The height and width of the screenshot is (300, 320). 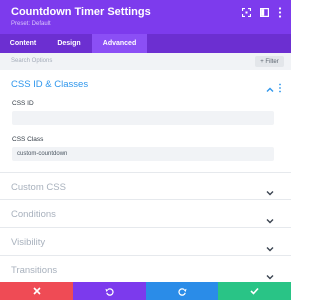 I want to click on preset-selector: Preset: Default, so click(x=31, y=24).